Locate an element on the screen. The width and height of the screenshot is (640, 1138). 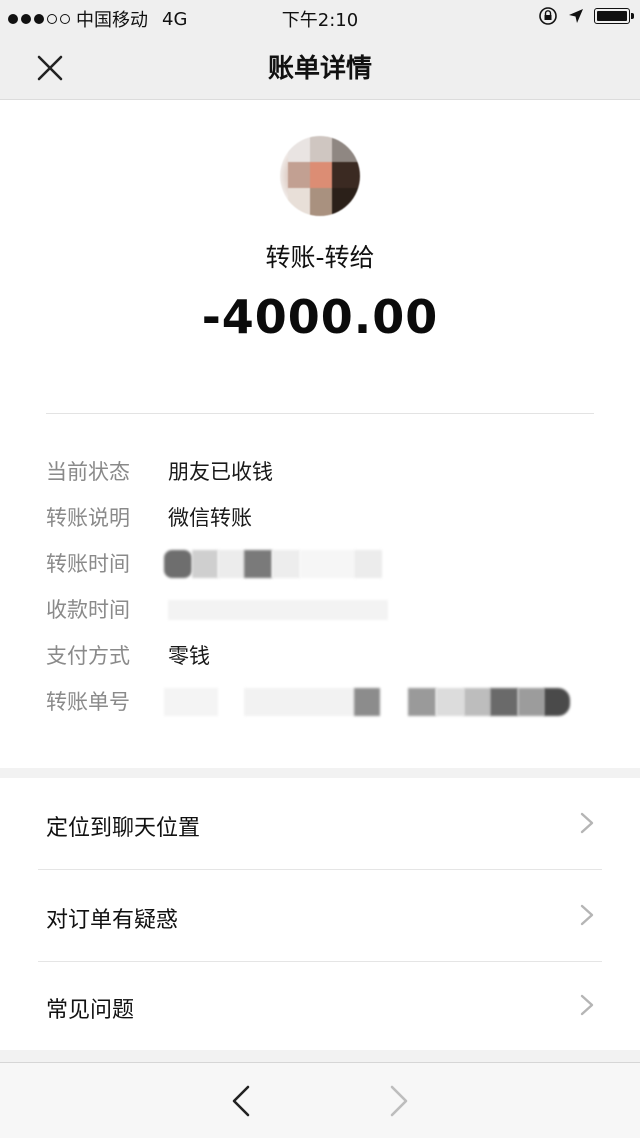
detail-row-transfer-number: 转账单号 is located at coordinates (326, 700).